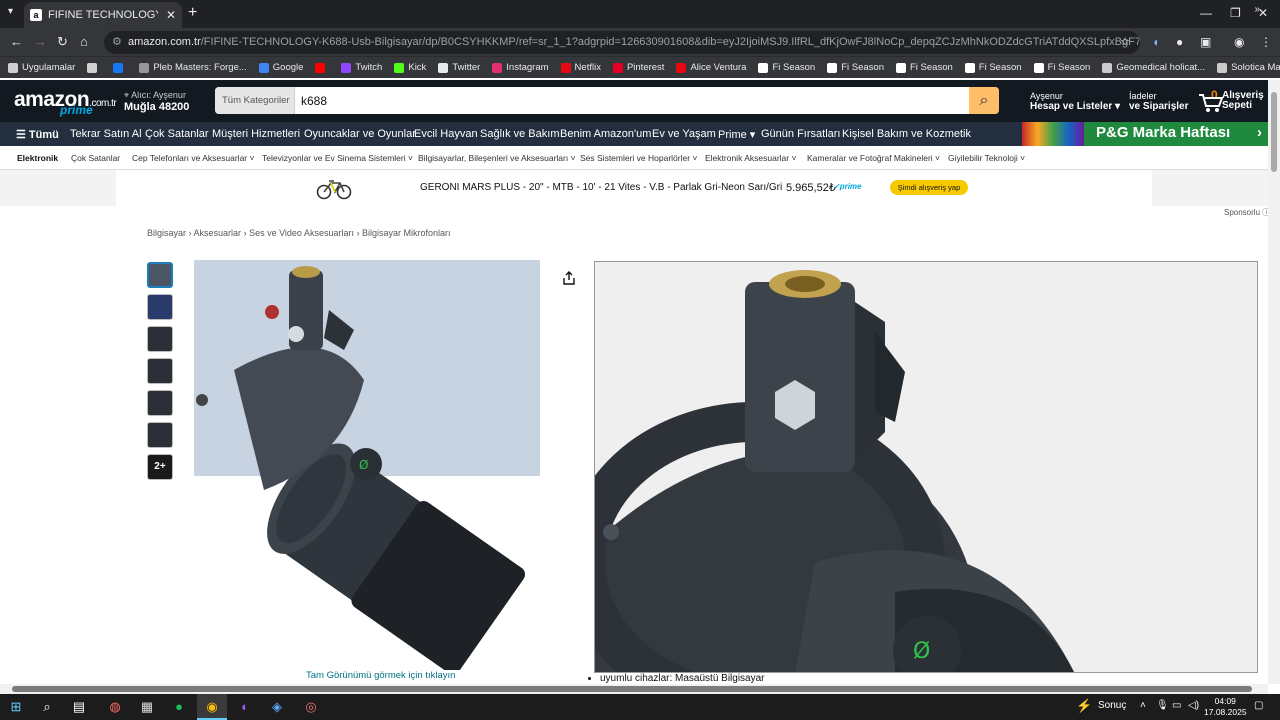 The width and height of the screenshot is (1280, 720). I want to click on bookmark-item: Google, so click(280, 67).